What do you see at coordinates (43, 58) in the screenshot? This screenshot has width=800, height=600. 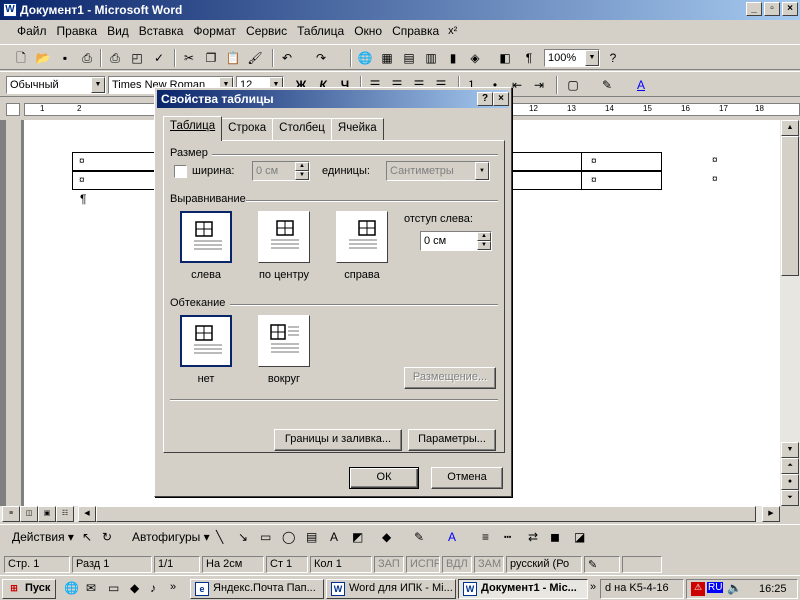 I see `open-folder-icon: 📂` at bounding box center [43, 58].